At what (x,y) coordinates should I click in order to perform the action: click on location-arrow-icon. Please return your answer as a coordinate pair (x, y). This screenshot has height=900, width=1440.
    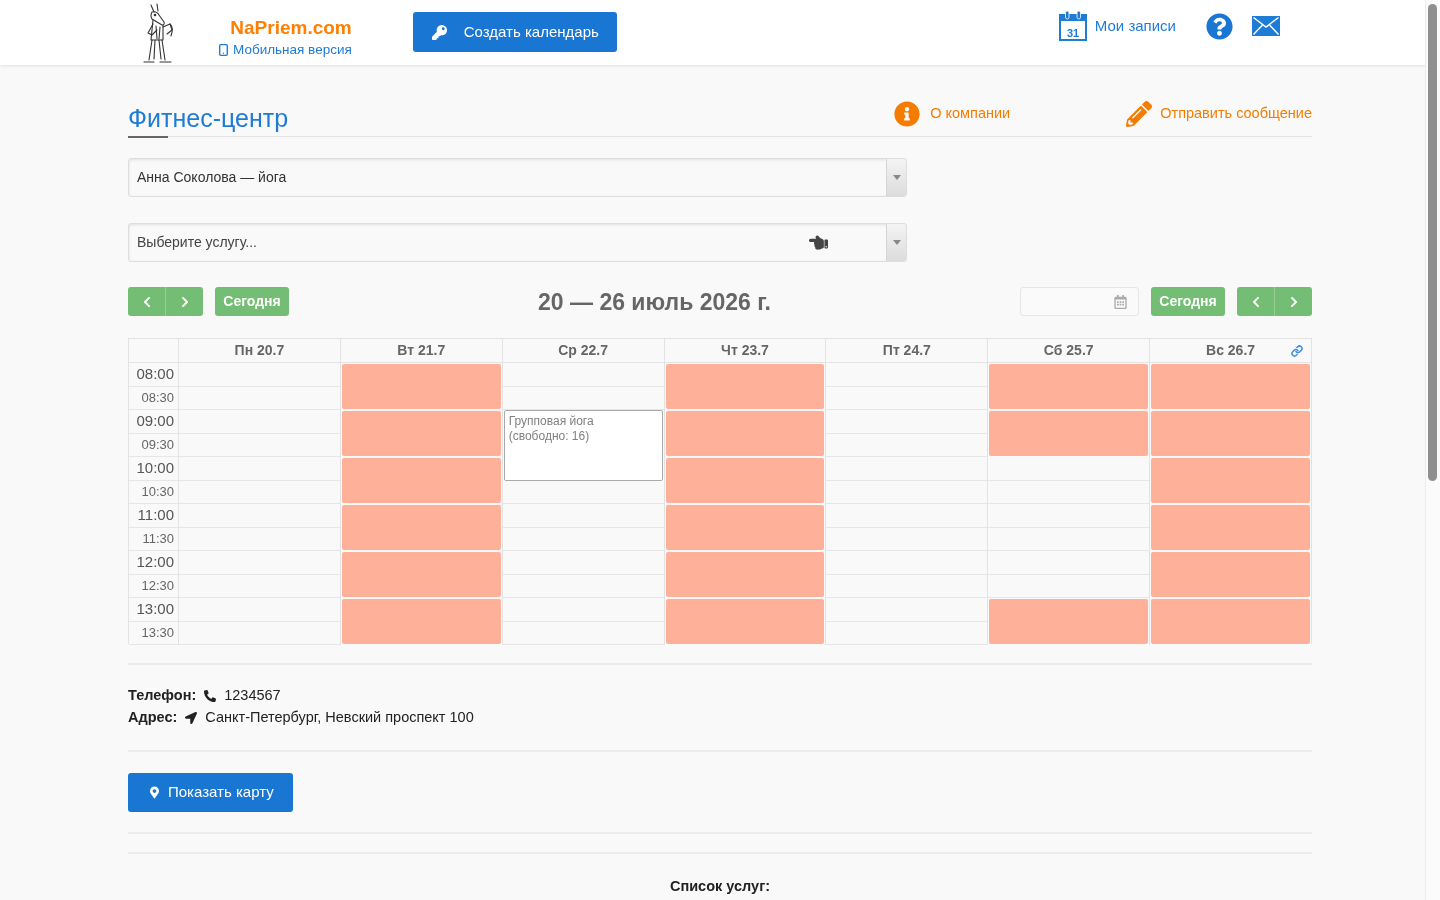
    Looking at the image, I should click on (191, 718).